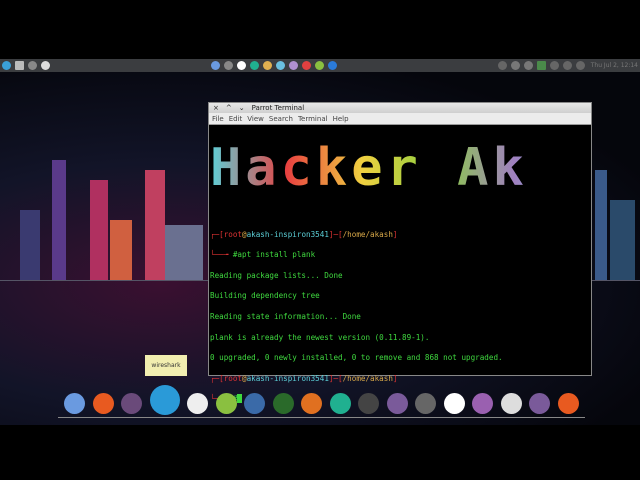 The height and width of the screenshot is (480, 640). What do you see at coordinates (236, 119) in the screenshot?
I see `menu-edit: Edit` at bounding box center [236, 119].